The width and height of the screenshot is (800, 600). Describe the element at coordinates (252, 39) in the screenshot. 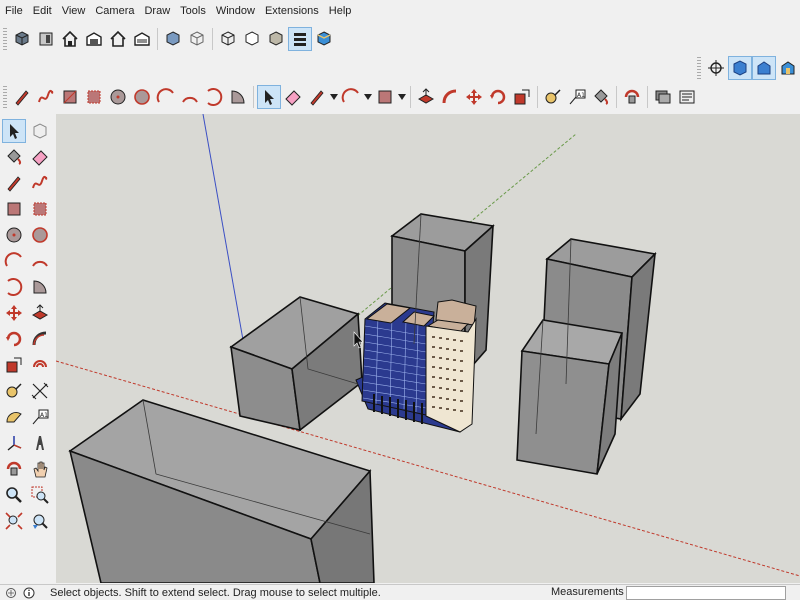

I see `hidden-line-icon` at that location.